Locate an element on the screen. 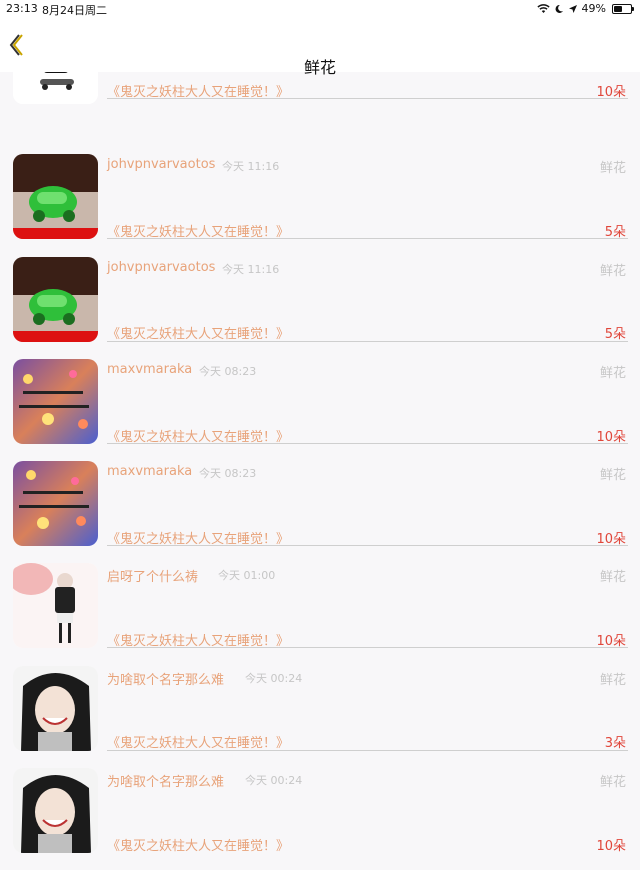 The image size is (640, 870). moon-icon is located at coordinates (559, 8).